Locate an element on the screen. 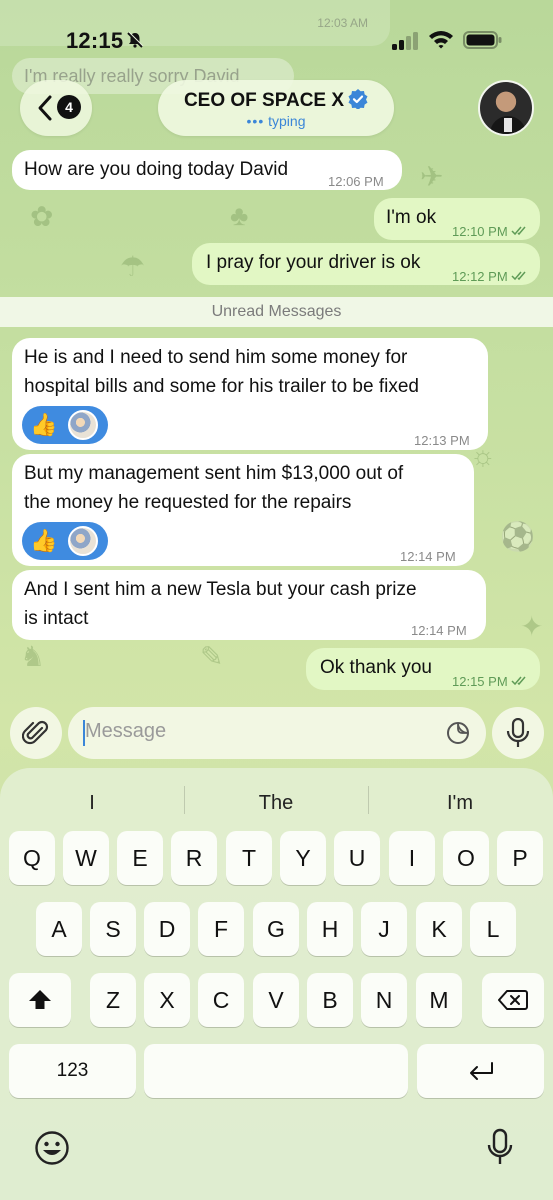  return-arrow-icon is located at coordinates (481, 1071).